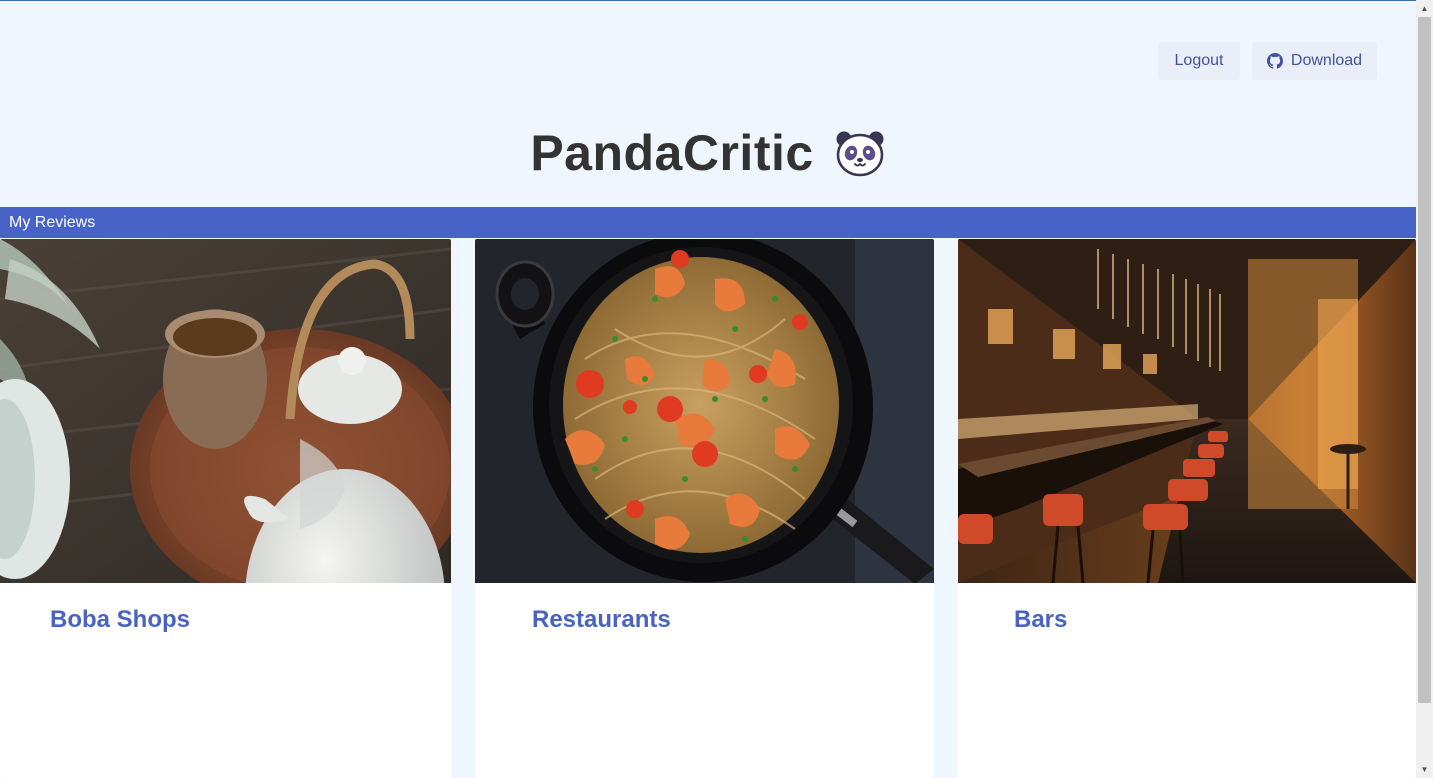 The image size is (1433, 778). Describe the element at coordinates (120, 620) in the screenshot. I see `card-title: Boba Shops` at that location.